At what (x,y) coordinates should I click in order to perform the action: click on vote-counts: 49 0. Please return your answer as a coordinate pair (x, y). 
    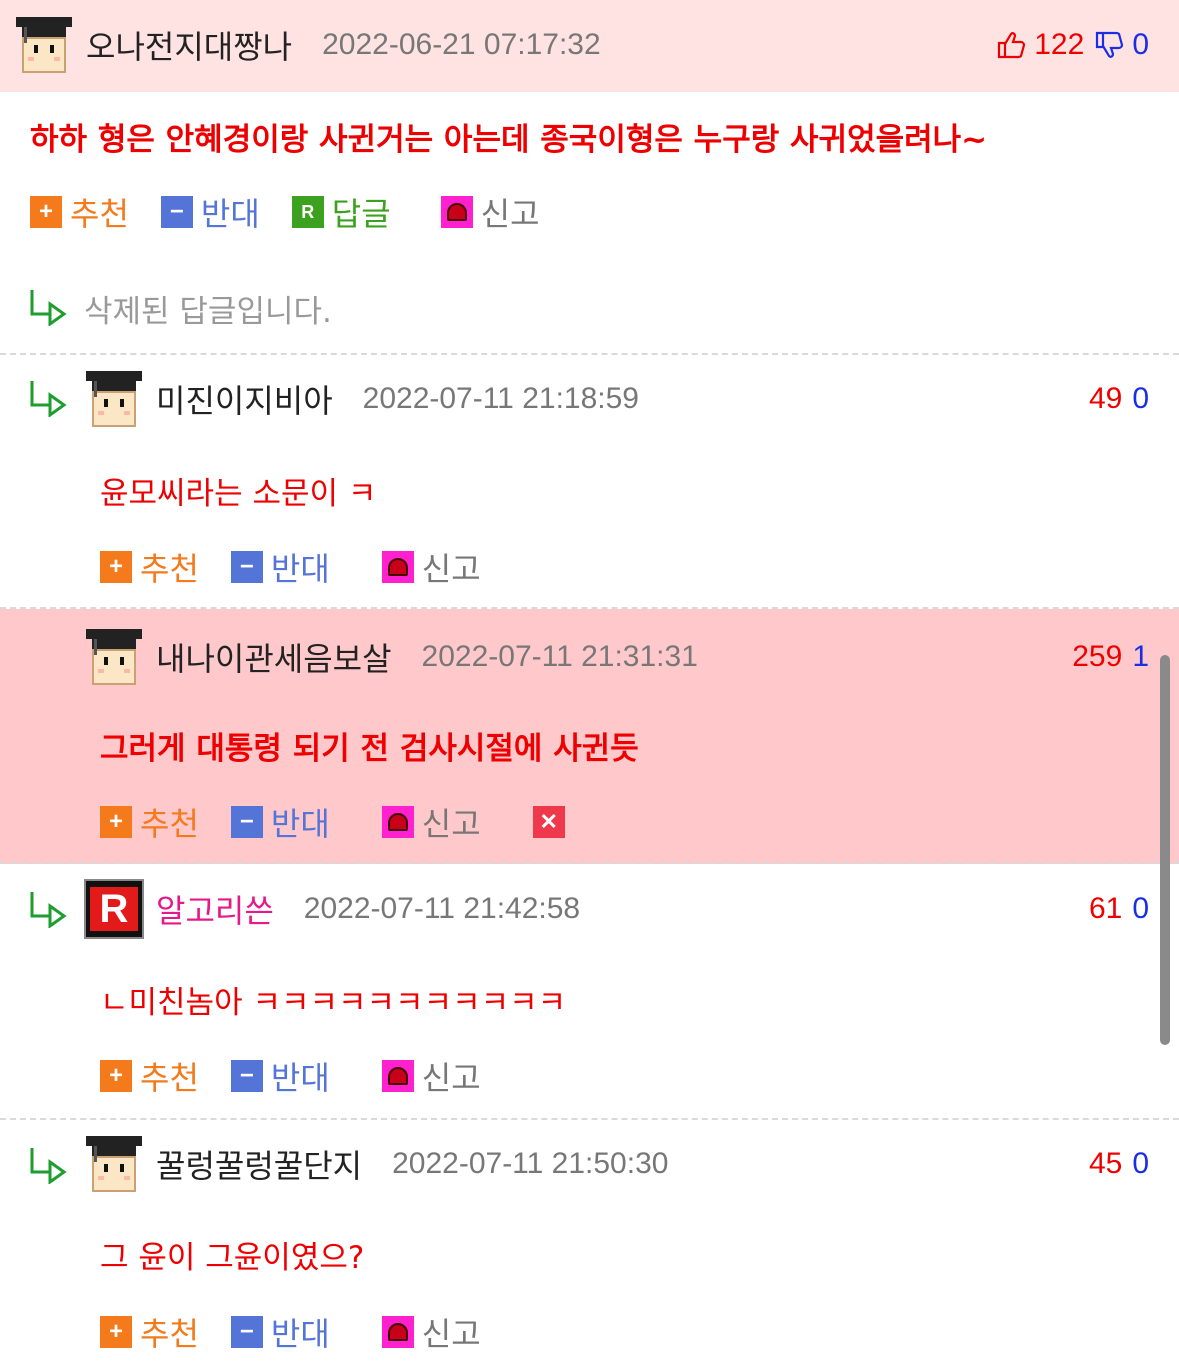
    Looking at the image, I should click on (1119, 399).